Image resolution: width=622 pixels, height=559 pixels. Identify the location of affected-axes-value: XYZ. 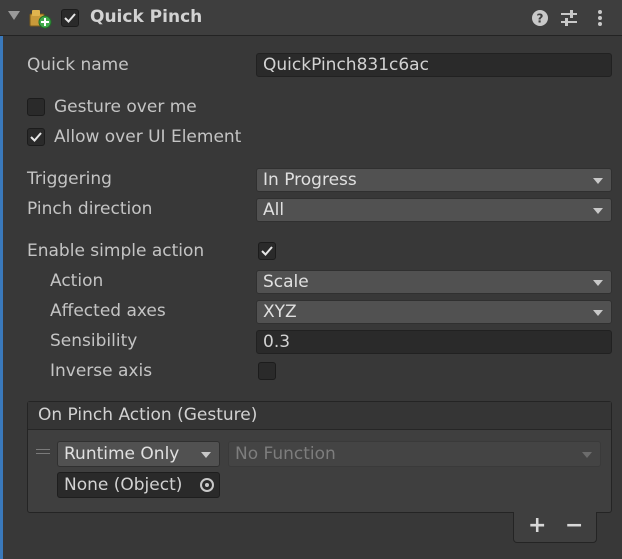
(280, 312).